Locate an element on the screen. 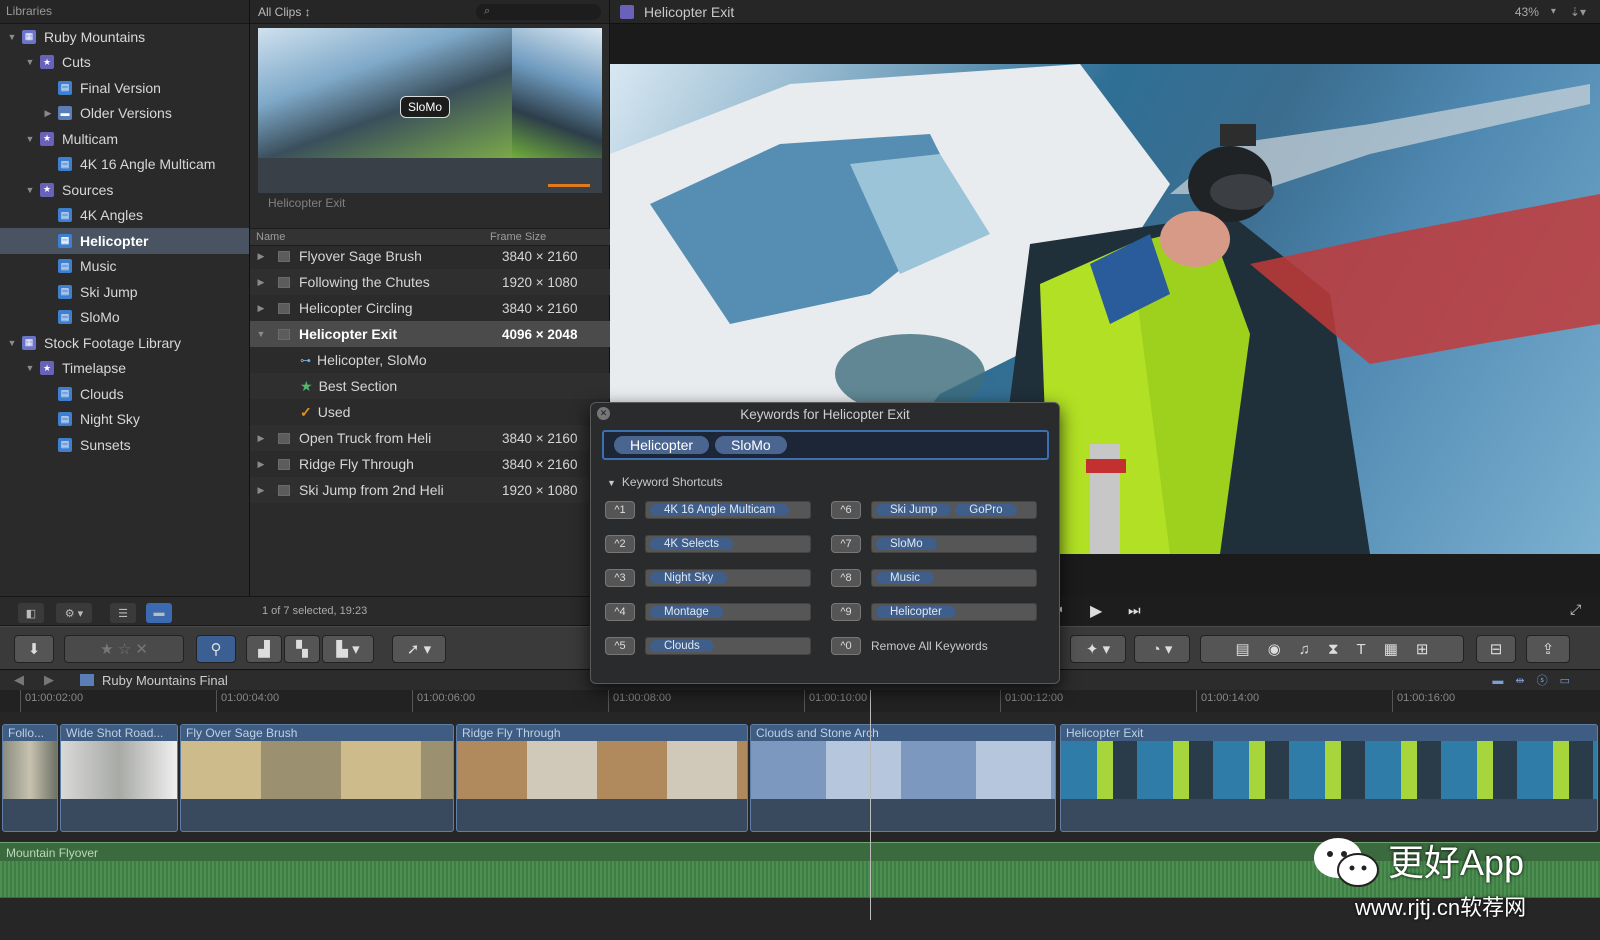  shortcut-key-ctrl-5: ^5 is located at coordinates (620, 646).